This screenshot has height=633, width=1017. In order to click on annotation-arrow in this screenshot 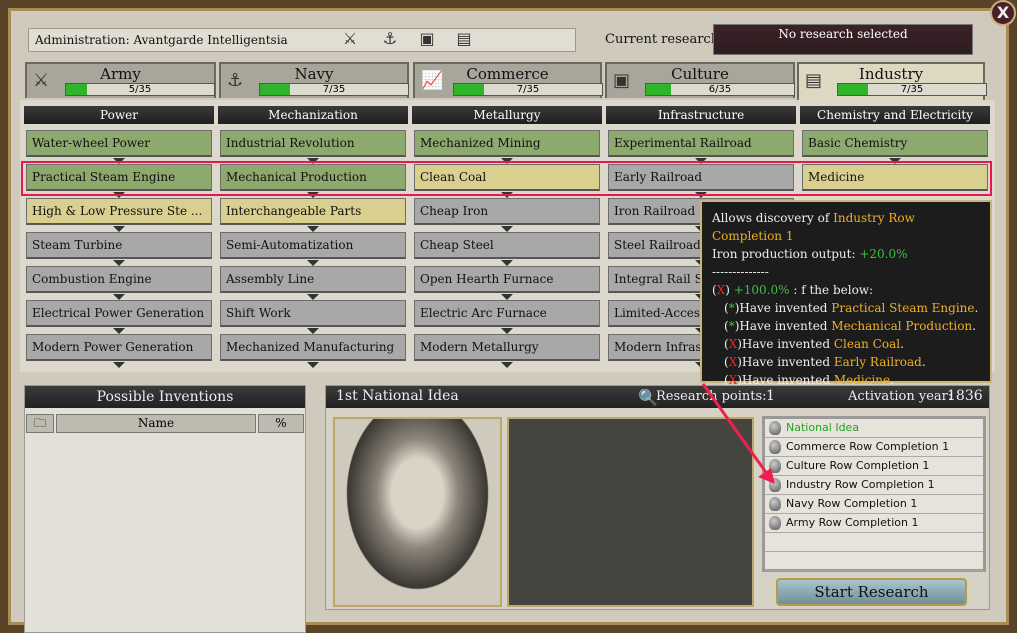, I will do `click(738, 433)`.